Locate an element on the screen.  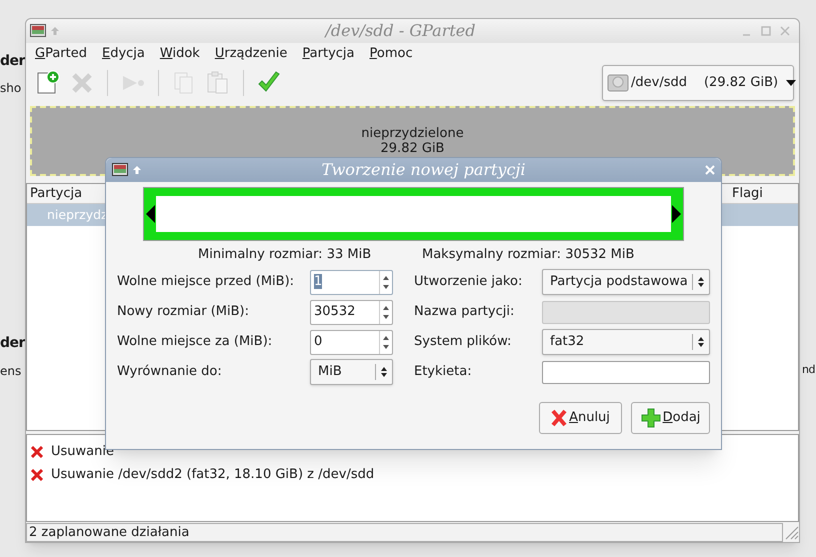
menu-item: Widok is located at coordinates (180, 54).